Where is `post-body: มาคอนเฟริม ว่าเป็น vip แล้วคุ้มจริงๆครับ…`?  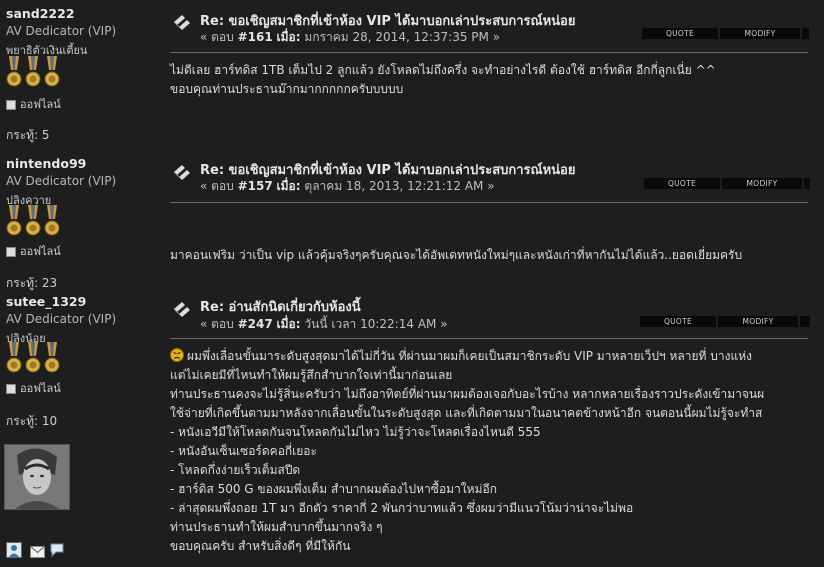 post-body: มาคอนเฟริม ว่าเป็น vip แล้วคุ้มจริงๆครับ… is located at coordinates (456, 255).